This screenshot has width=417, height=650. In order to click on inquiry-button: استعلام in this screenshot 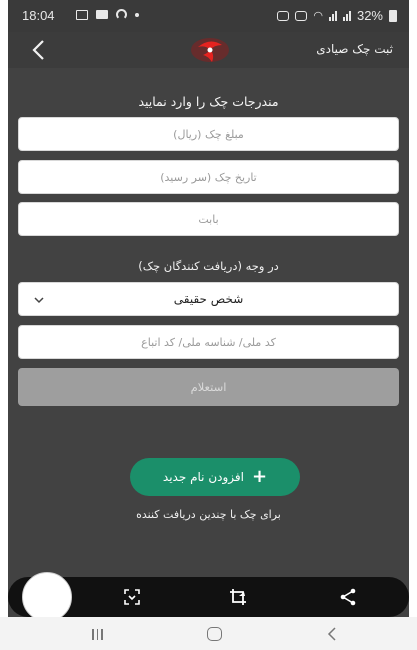, I will do `click(208, 387)`.